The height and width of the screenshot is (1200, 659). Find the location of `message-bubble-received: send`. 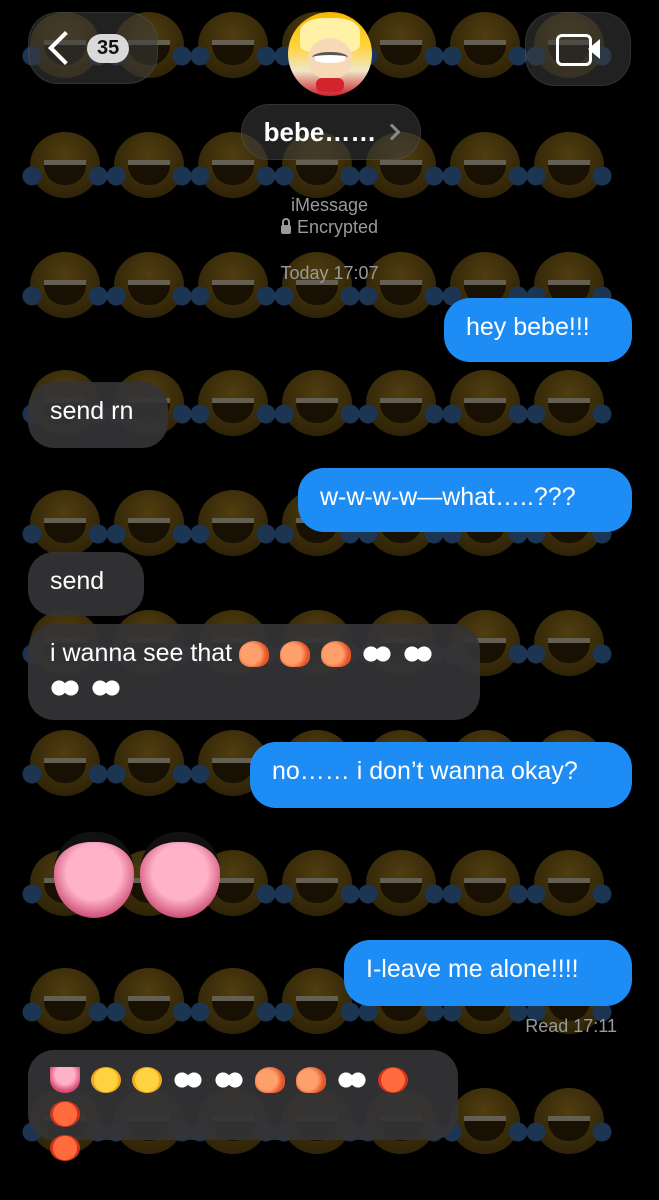

message-bubble-received: send is located at coordinates (86, 584).